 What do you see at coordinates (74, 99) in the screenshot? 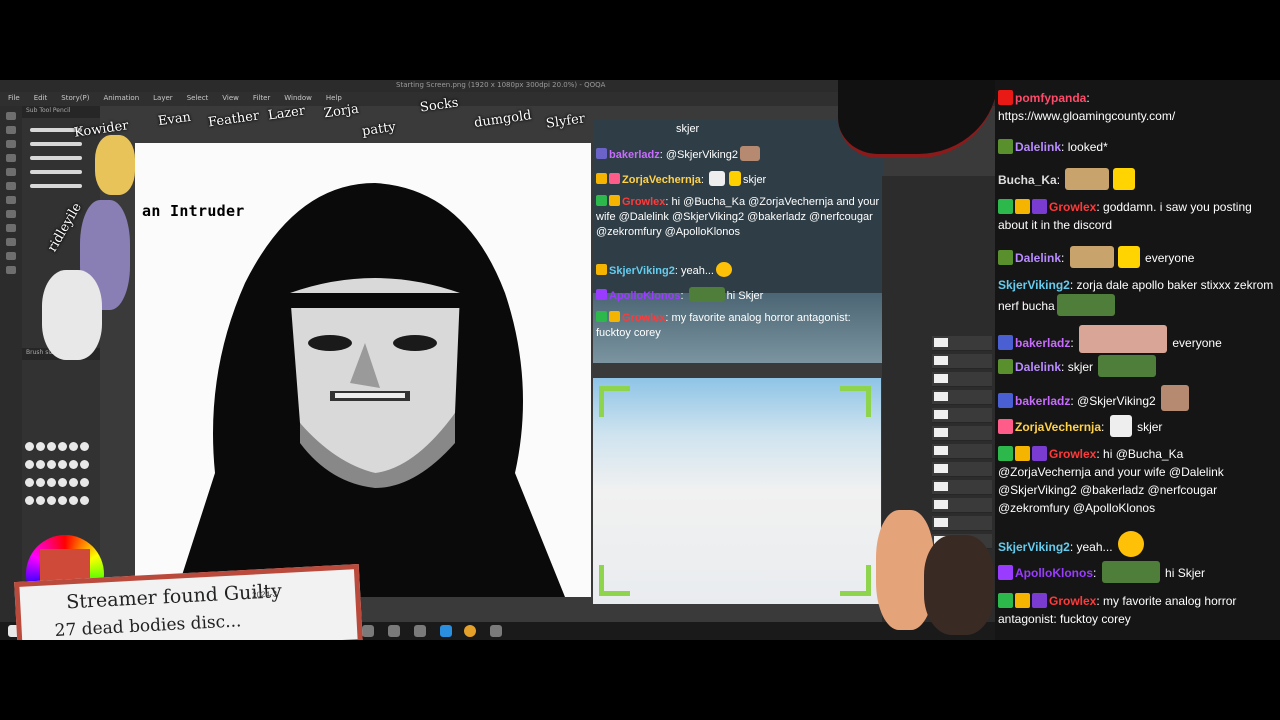
I see `menu-story: Story(P)` at bounding box center [74, 99].